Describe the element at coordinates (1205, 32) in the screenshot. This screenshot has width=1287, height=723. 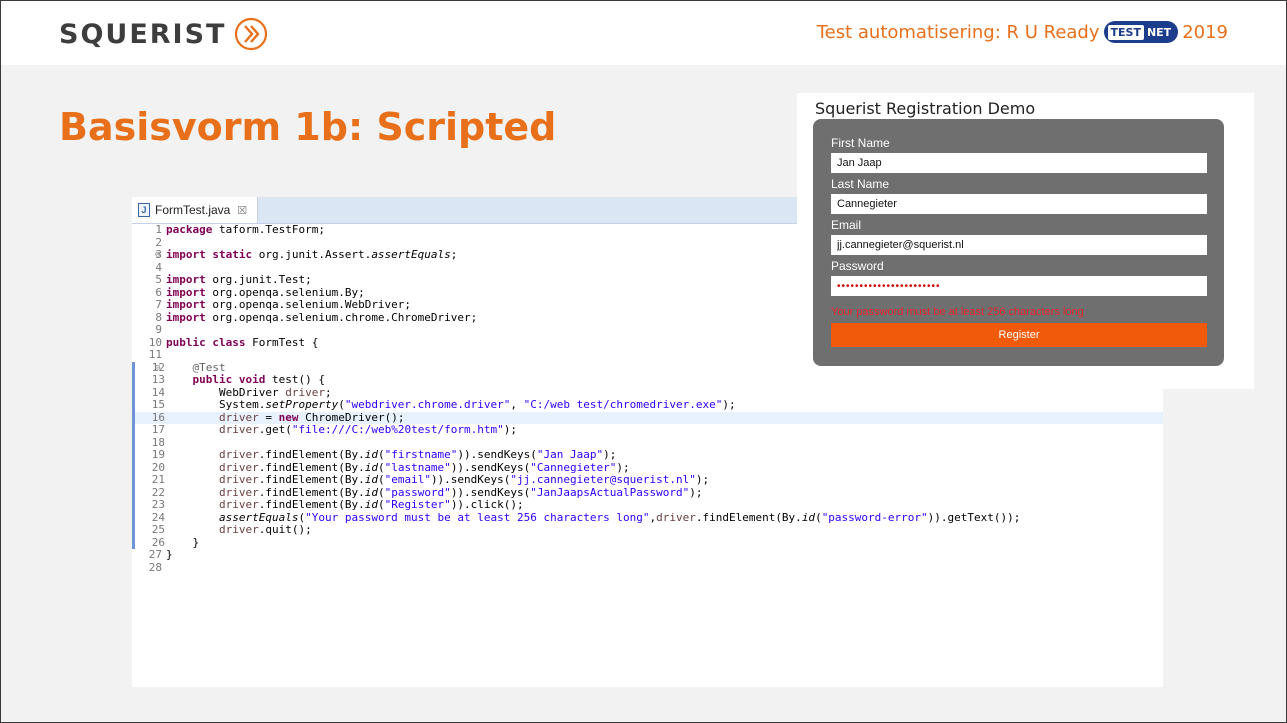
I see `event-year: 2019` at that location.